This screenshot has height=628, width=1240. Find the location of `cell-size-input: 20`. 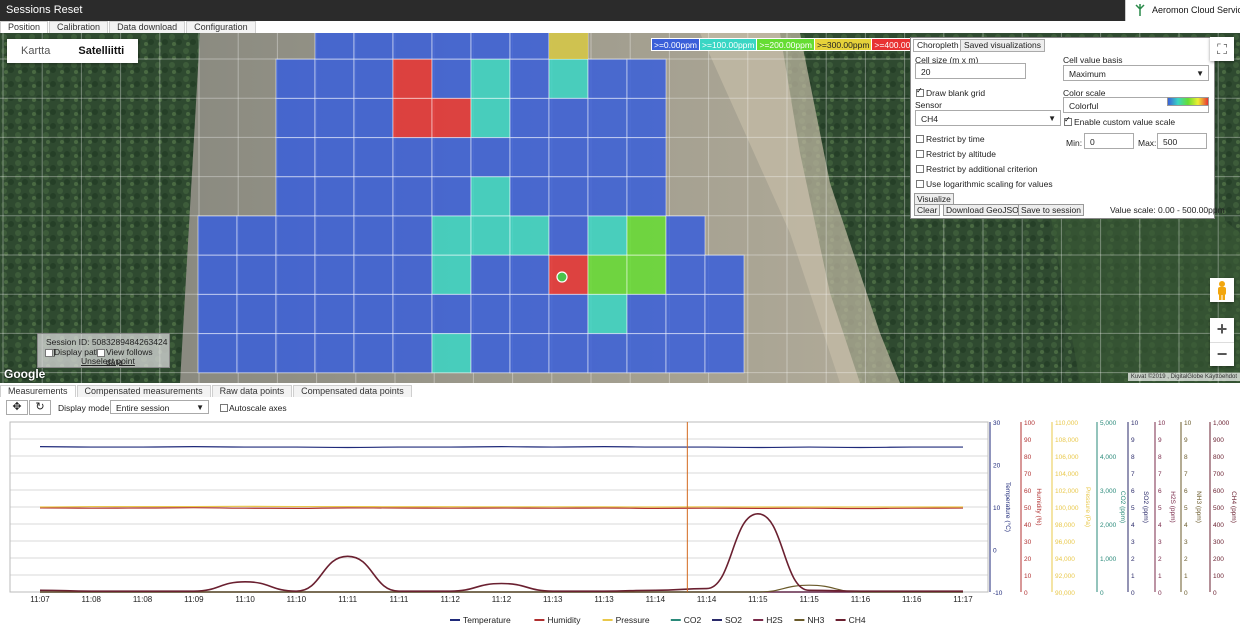

cell-size-input: 20 is located at coordinates (970, 71).